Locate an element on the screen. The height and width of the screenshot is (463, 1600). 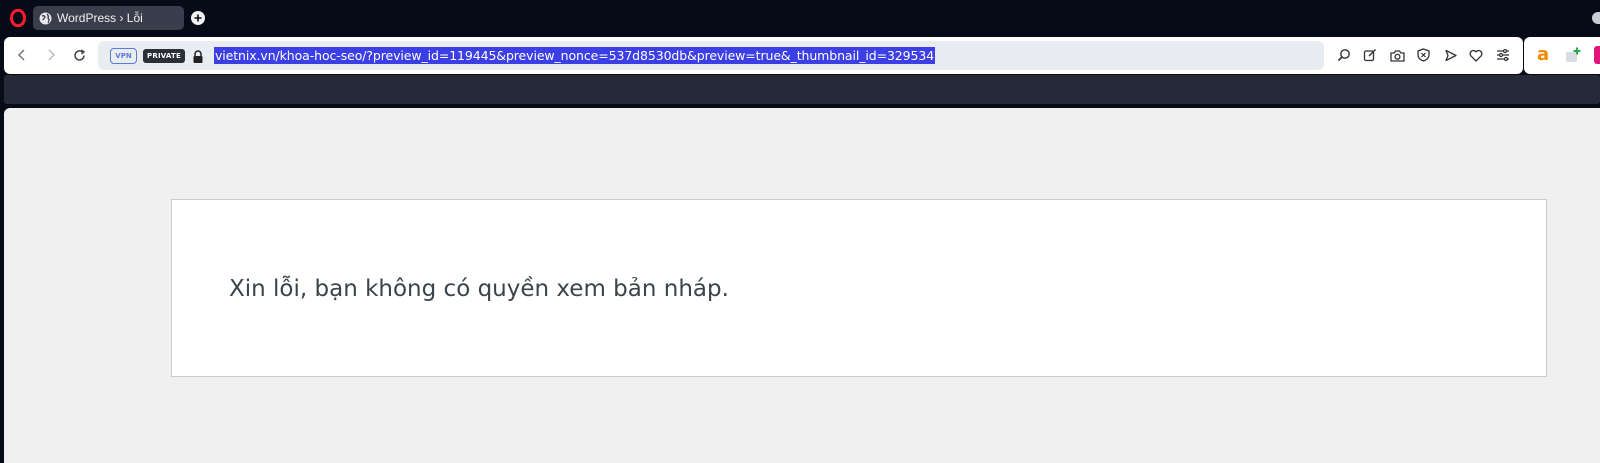
extension-pink-icon is located at coordinates (1597, 55).